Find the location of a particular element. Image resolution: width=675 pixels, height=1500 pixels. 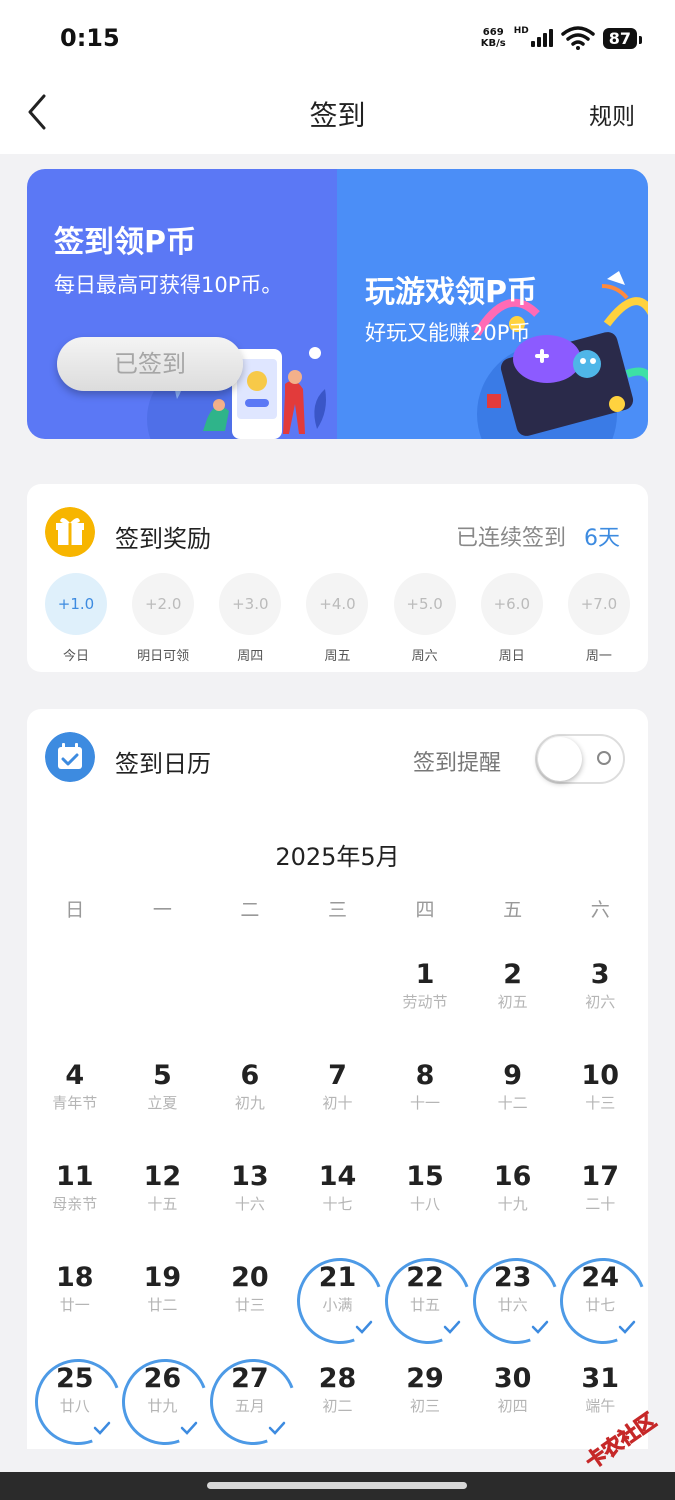

checkin-banner: 签到领P币 每日最高可获得10P币。 已签到 is located at coordinates (182, 304).